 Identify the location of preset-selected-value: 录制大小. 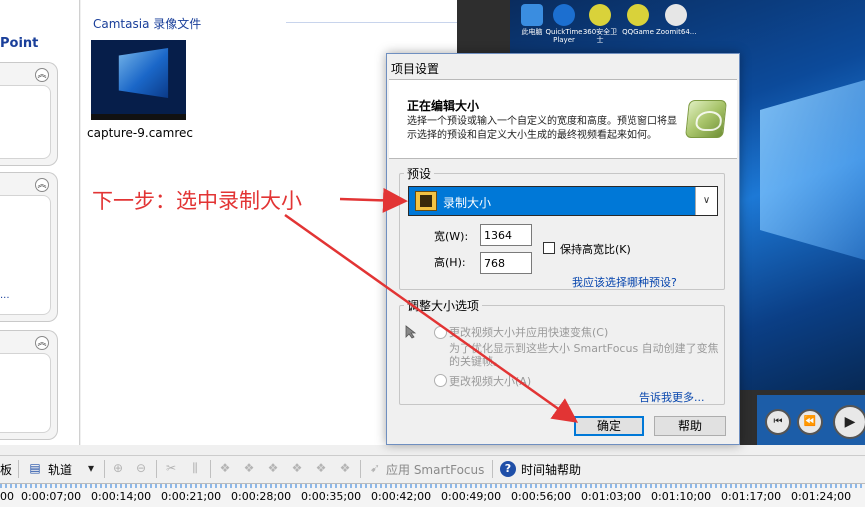
(467, 203).